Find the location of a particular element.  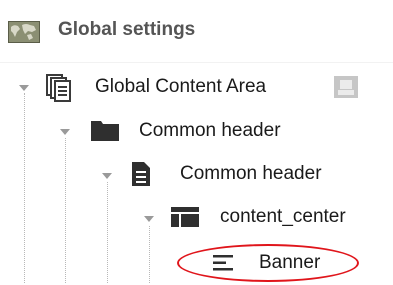

tree-node-label: content_center is located at coordinates (283, 217).